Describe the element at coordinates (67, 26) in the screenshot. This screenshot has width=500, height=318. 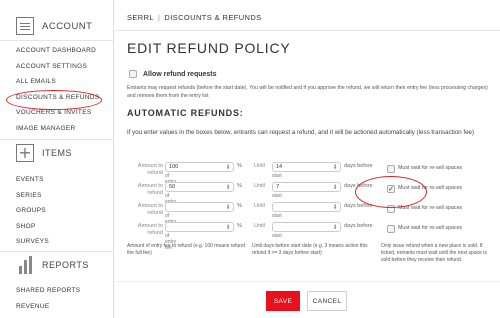
I see `account-section-title: ACCOUNT` at that location.